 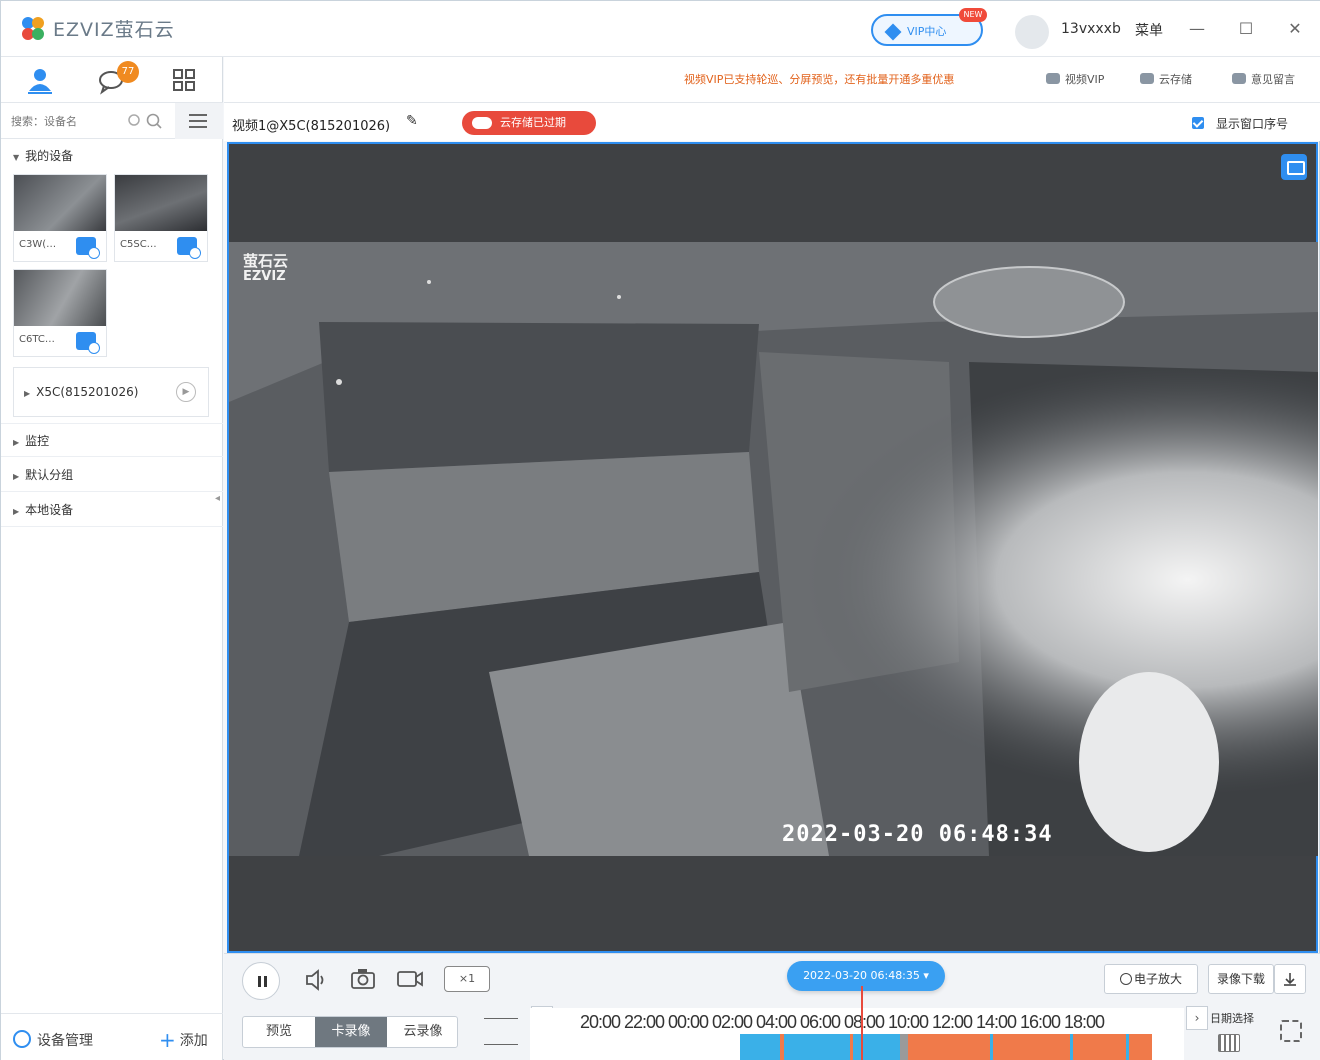 What do you see at coordinates (1273, 79) in the screenshot?
I see `link-label: 意见留言` at bounding box center [1273, 79].